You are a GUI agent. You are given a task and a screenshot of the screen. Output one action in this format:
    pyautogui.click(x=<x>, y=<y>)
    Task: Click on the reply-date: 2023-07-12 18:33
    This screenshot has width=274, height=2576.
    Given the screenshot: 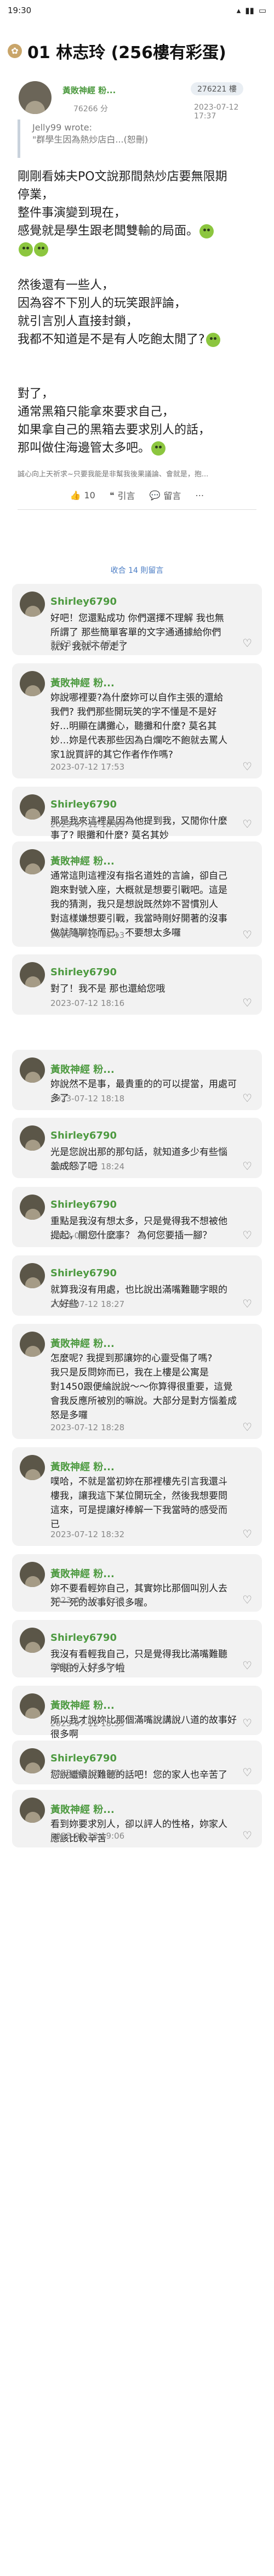 What is the action you would take?
    pyautogui.click(x=88, y=1600)
    